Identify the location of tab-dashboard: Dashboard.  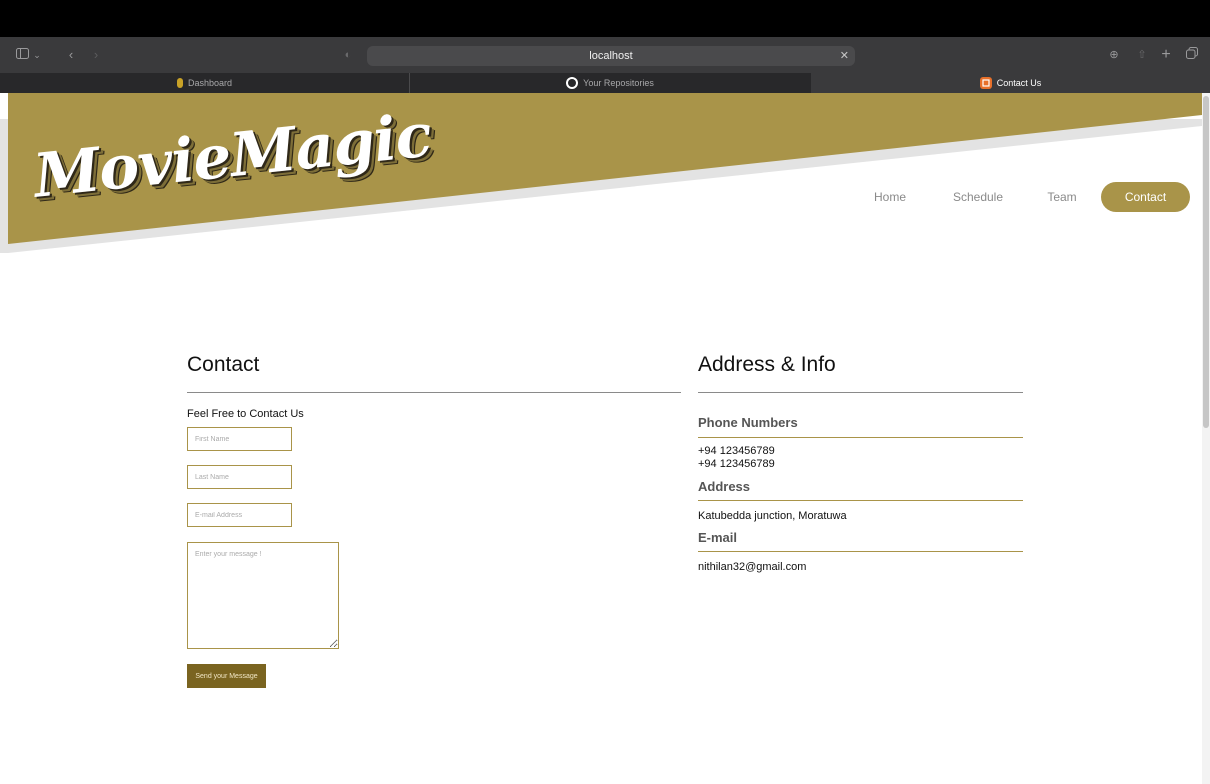
(204, 83).